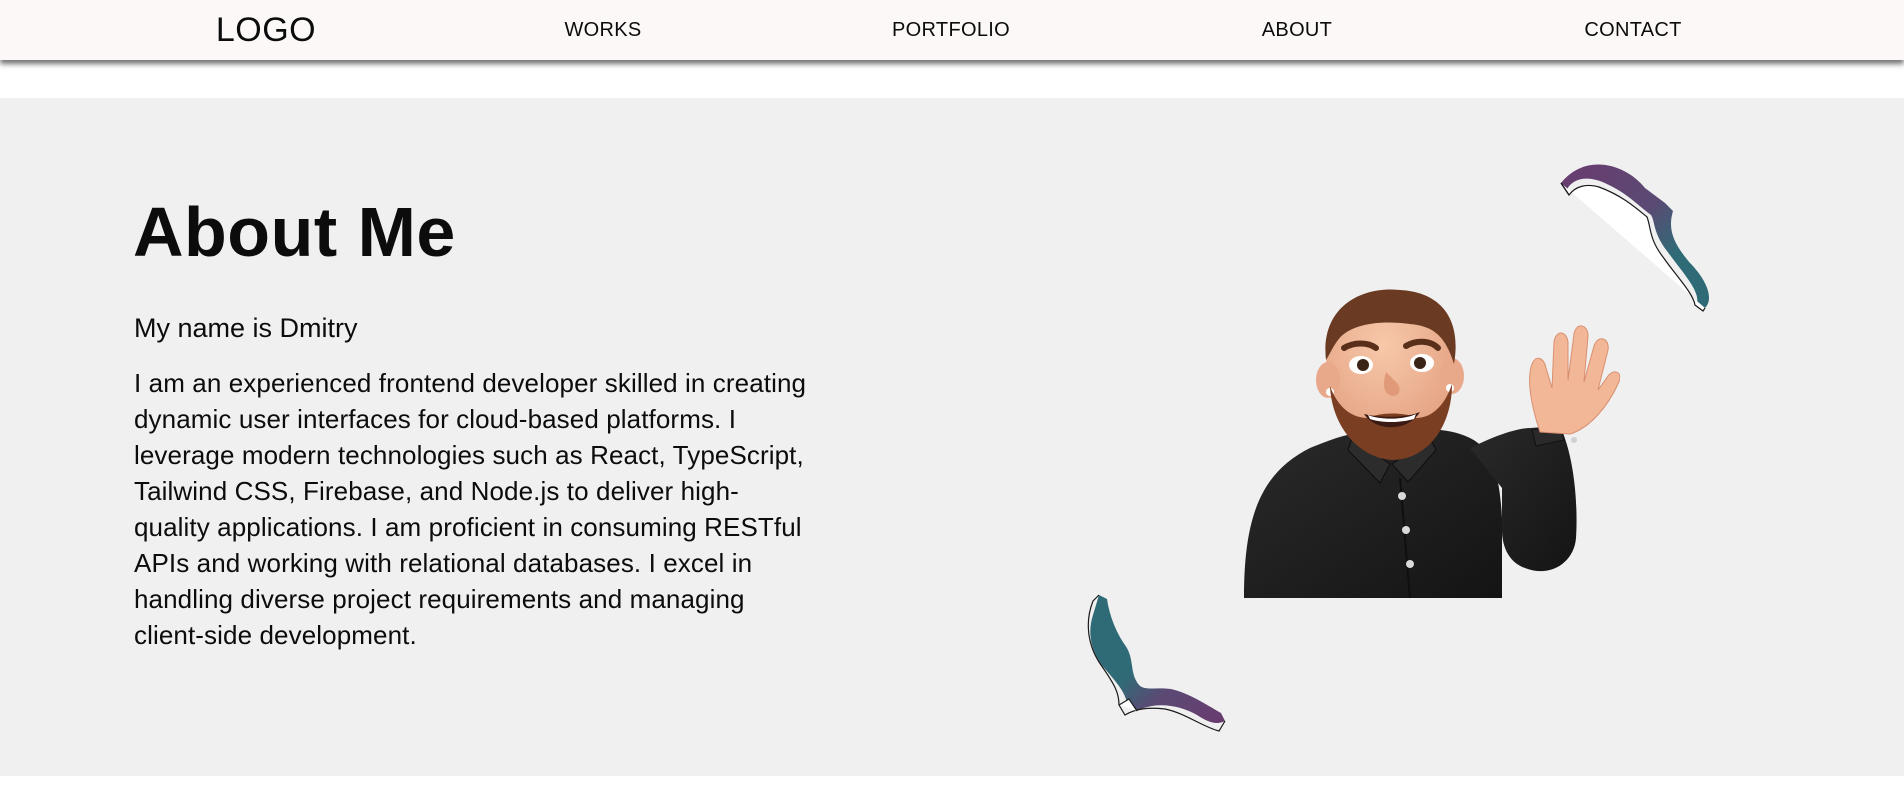 This screenshot has height=809, width=1904. Describe the element at coordinates (294, 232) in the screenshot. I see `about-title: About Me` at that location.